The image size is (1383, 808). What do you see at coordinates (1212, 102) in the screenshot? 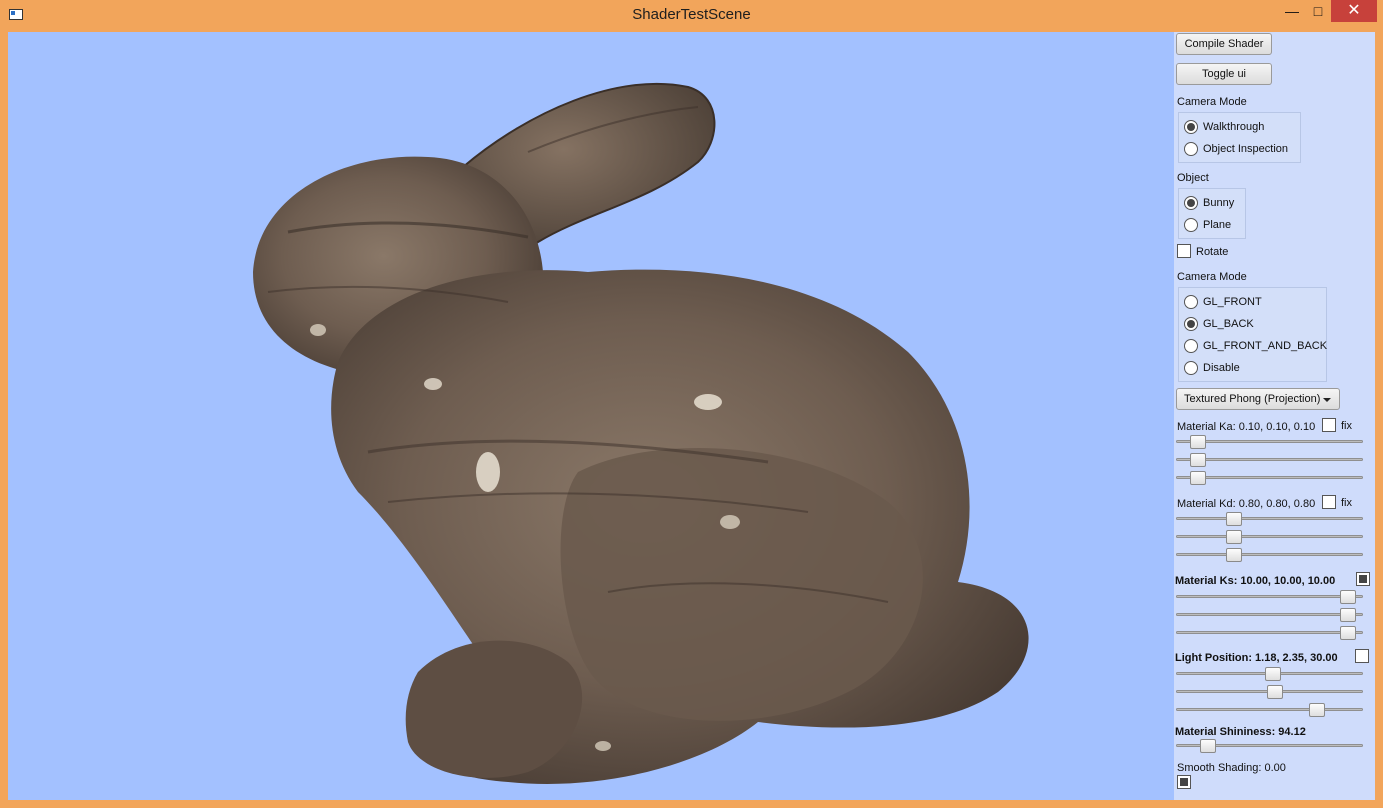
I see `camera-mode-label: Camera Mode` at bounding box center [1212, 102].